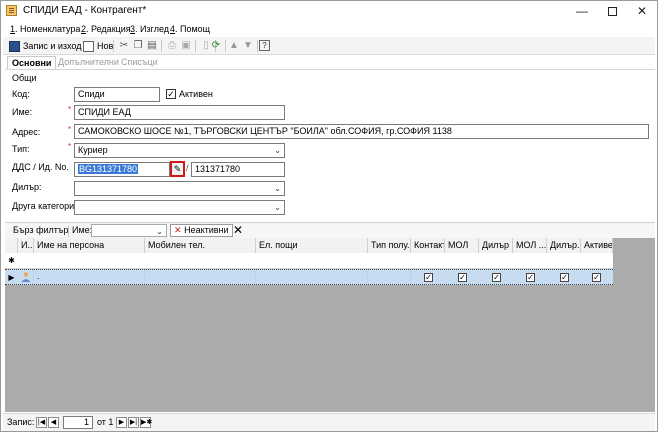  What do you see at coordinates (121, 422) in the screenshot?
I see `next-record-button: ▶` at bounding box center [121, 422].